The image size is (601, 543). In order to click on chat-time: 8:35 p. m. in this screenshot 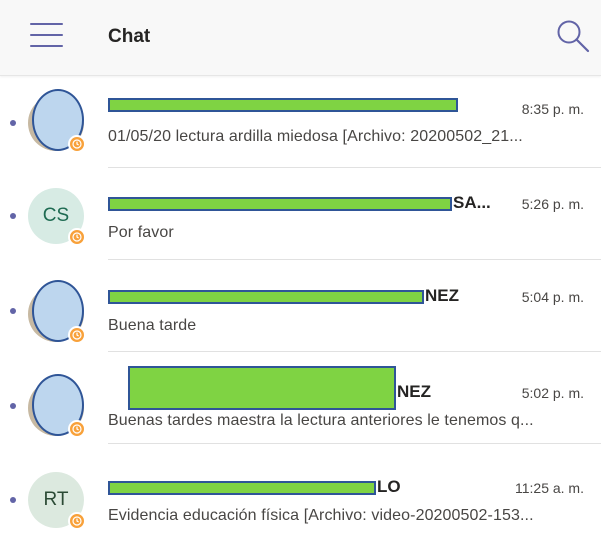, I will do `click(552, 109)`.